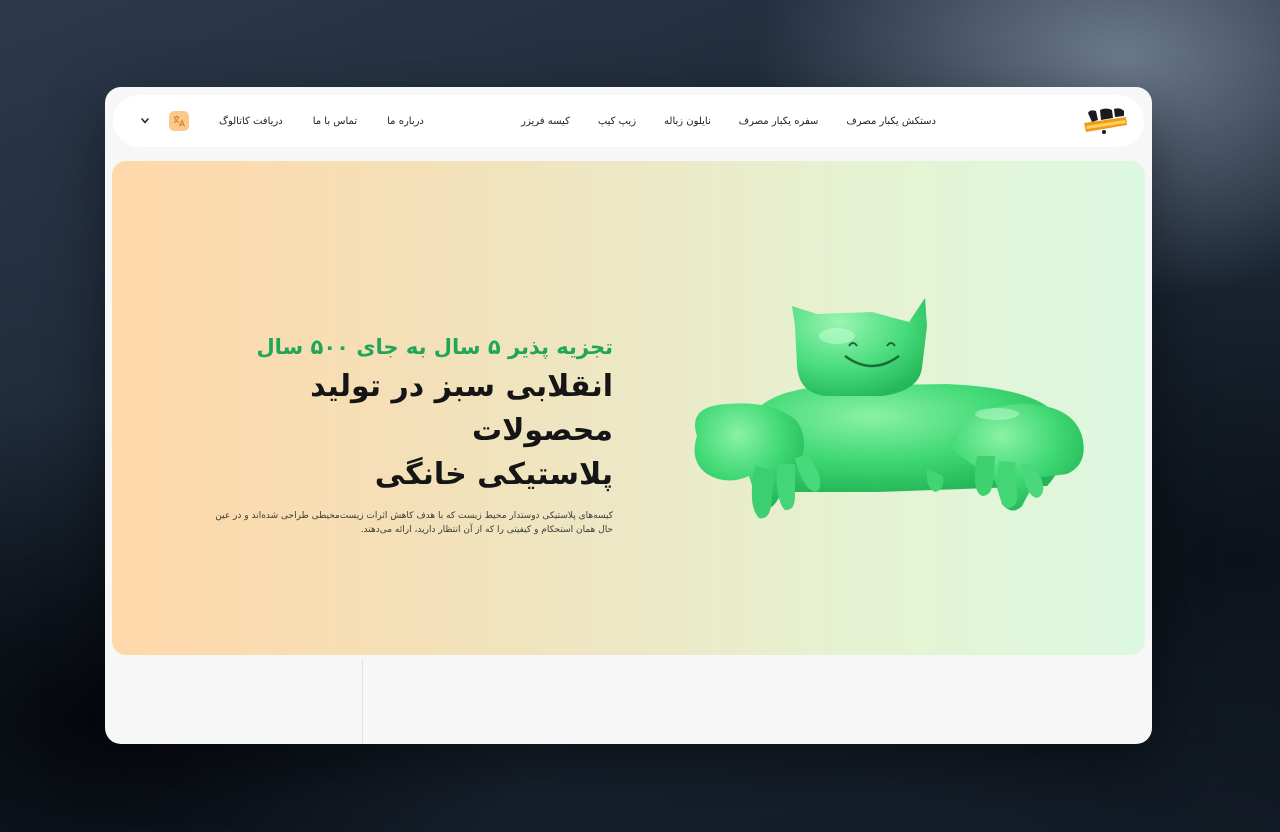 Image resolution: width=1280 pixels, height=832 pixels. Describe the element at coordinates (493, 474) in the screenshot. I see `hero-title-line2: پلاستیکی خانگی` at that location.